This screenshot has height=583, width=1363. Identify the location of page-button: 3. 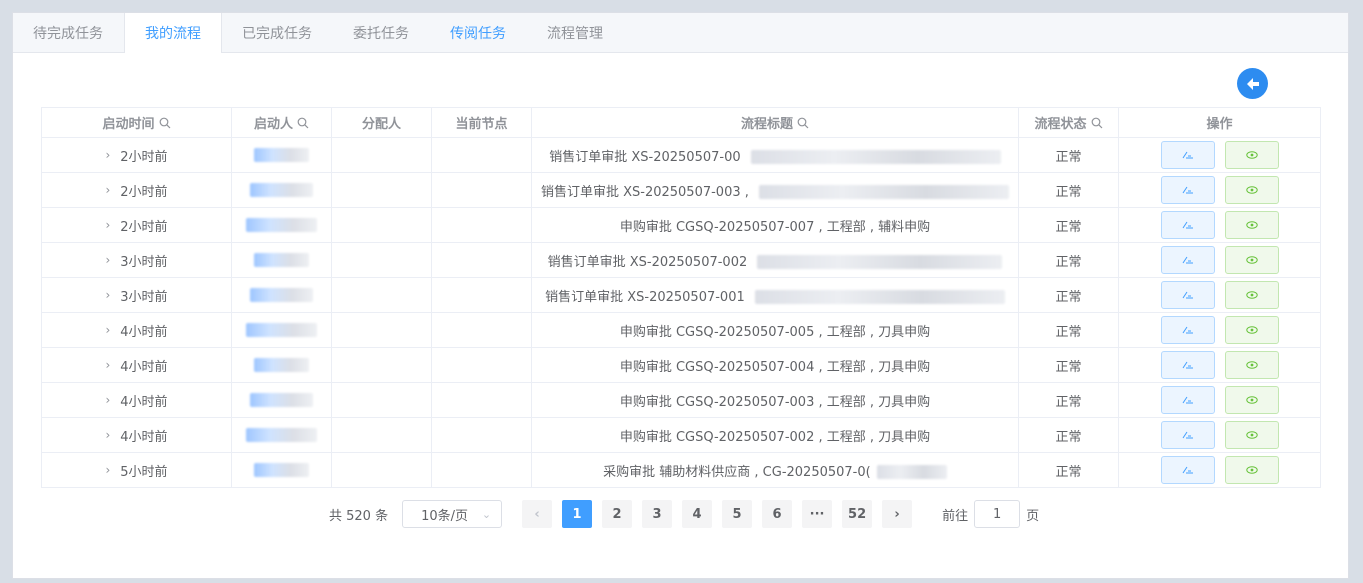
(657, 514).